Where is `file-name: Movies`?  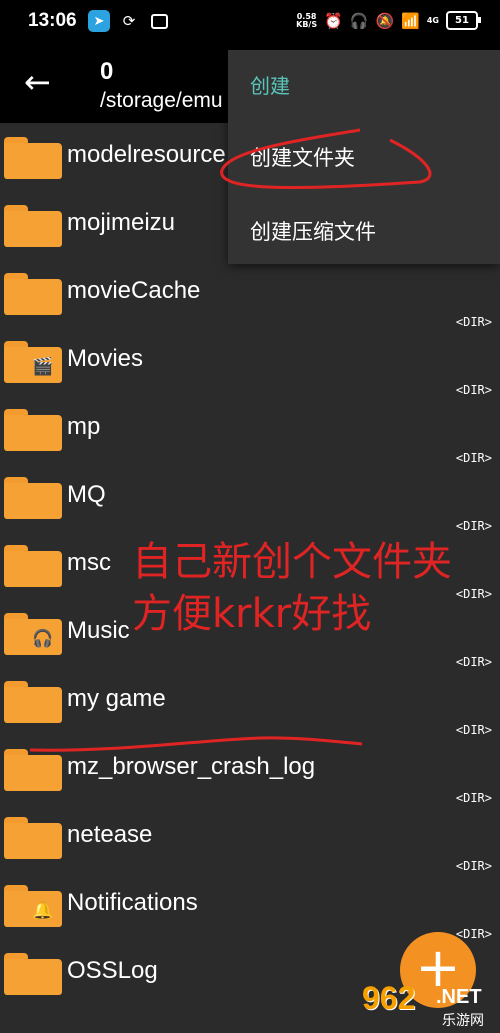
file-name: Movies is located at coordinates (105, 358).